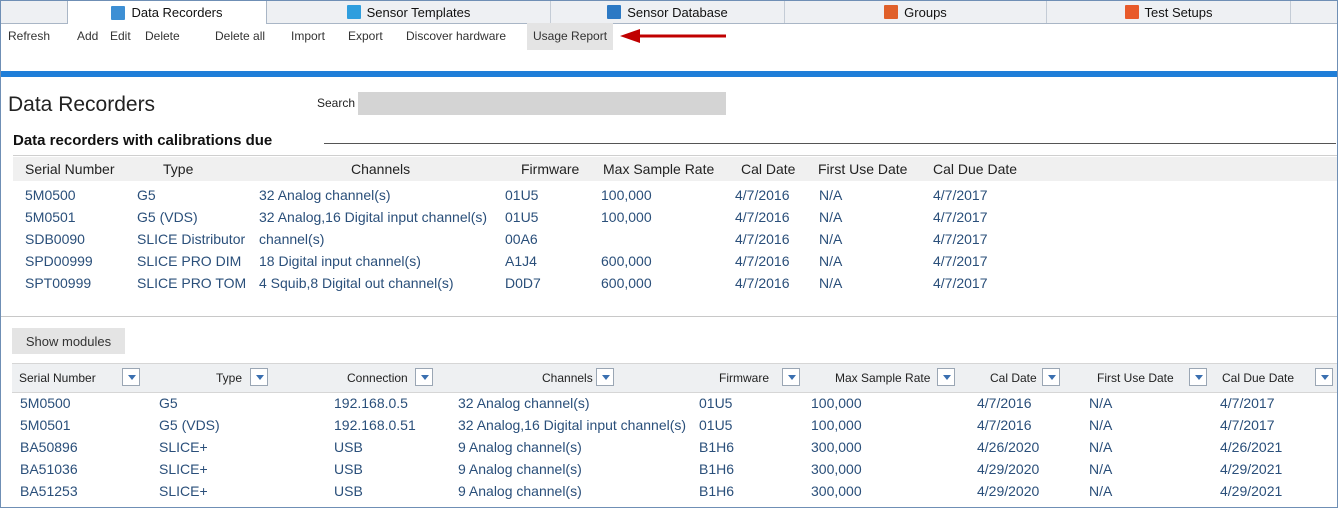 This screenshot has height=508, width=1338. What do you see at coordinates (87, 36) in the screenshot?
I see `add-button: Add` at bounding box center [87, 36].